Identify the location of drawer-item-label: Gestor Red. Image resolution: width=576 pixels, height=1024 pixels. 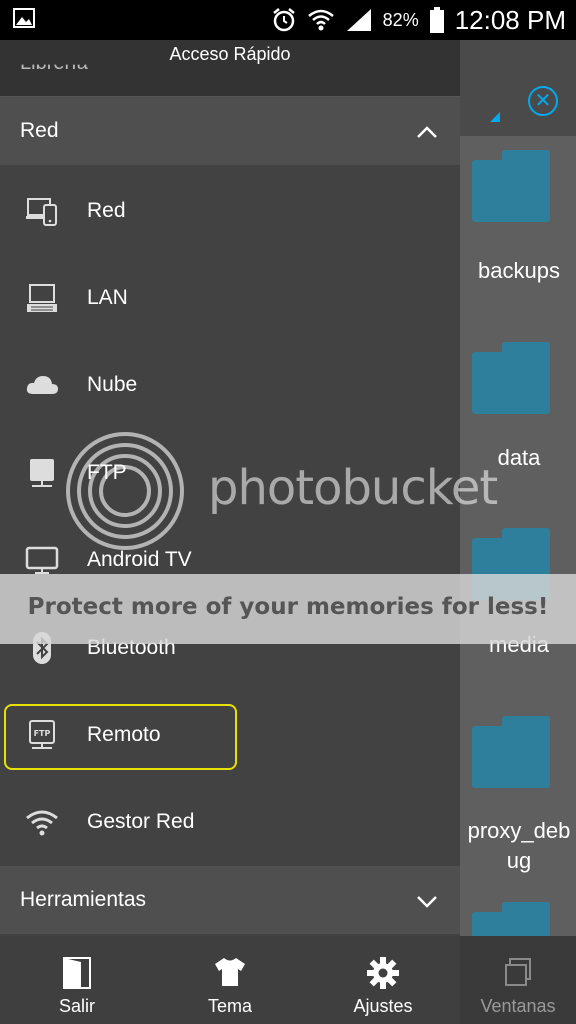
(141, 821).